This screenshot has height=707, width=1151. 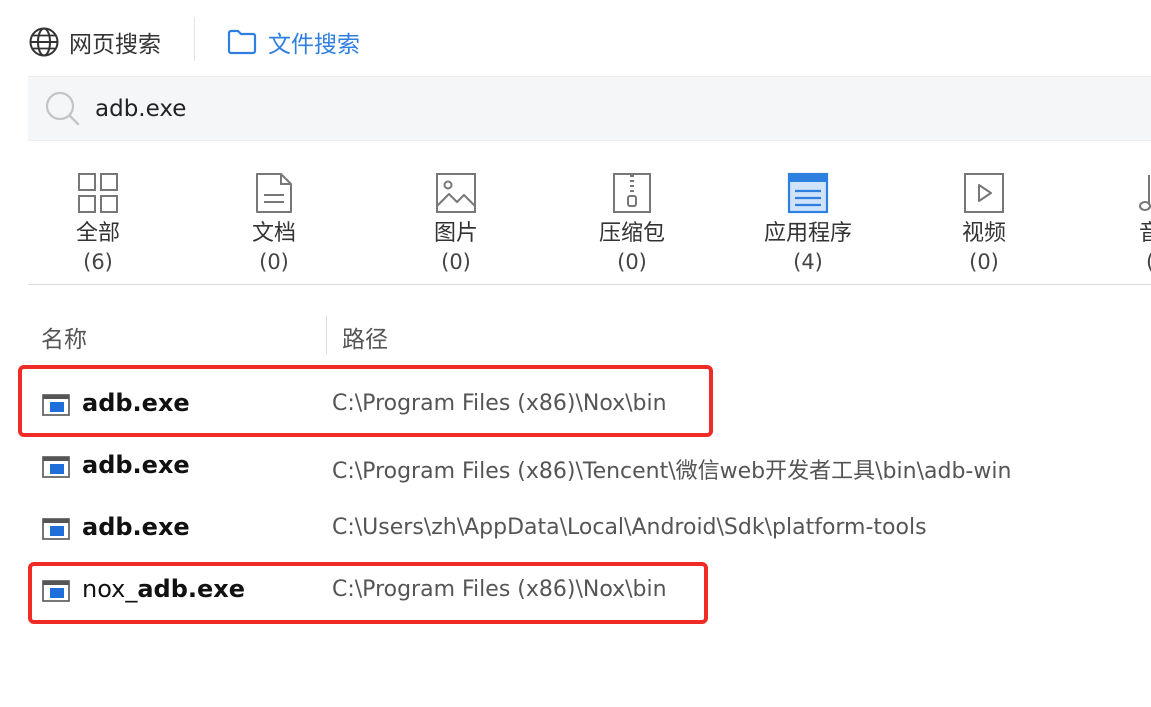 What do you see at coordinates (110, 589) in the screenshot?
I see `file-name-prefix: nox_` at bounding box center [110, 589].